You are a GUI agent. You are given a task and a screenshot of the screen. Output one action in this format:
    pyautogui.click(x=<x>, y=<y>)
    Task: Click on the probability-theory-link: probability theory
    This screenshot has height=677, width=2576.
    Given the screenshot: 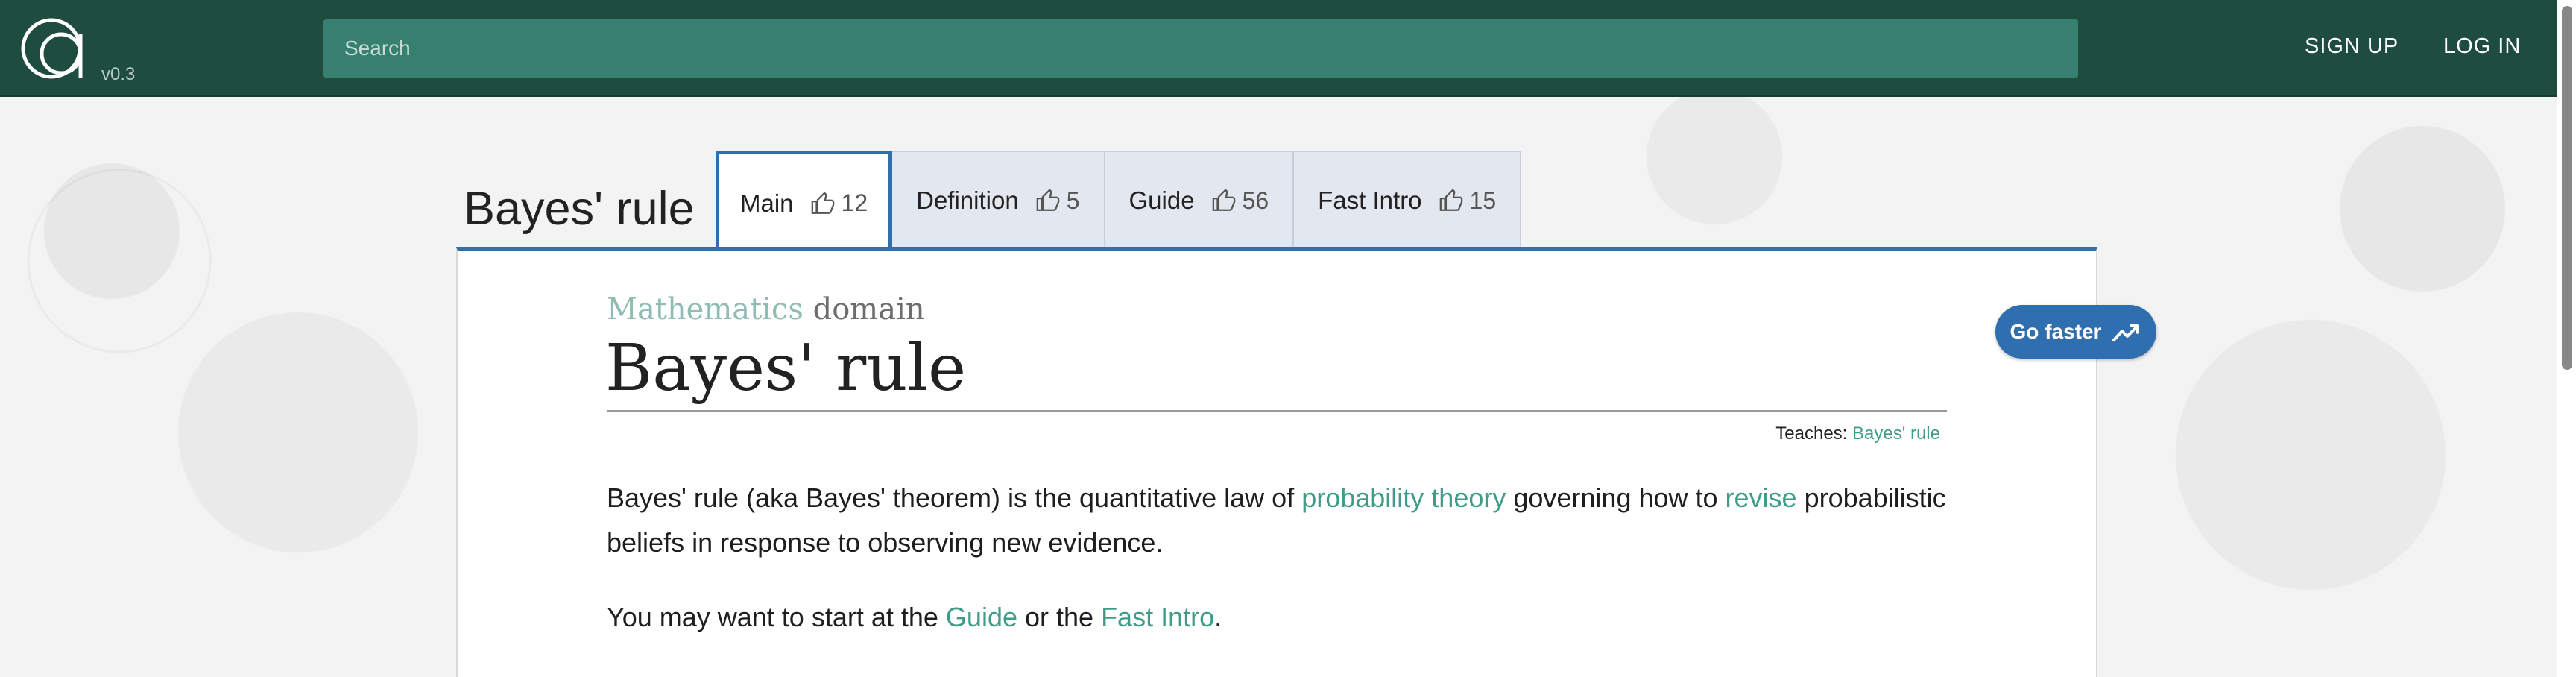 What is the action you would take?
    pyautogui.click(x=1403, y=497)
    